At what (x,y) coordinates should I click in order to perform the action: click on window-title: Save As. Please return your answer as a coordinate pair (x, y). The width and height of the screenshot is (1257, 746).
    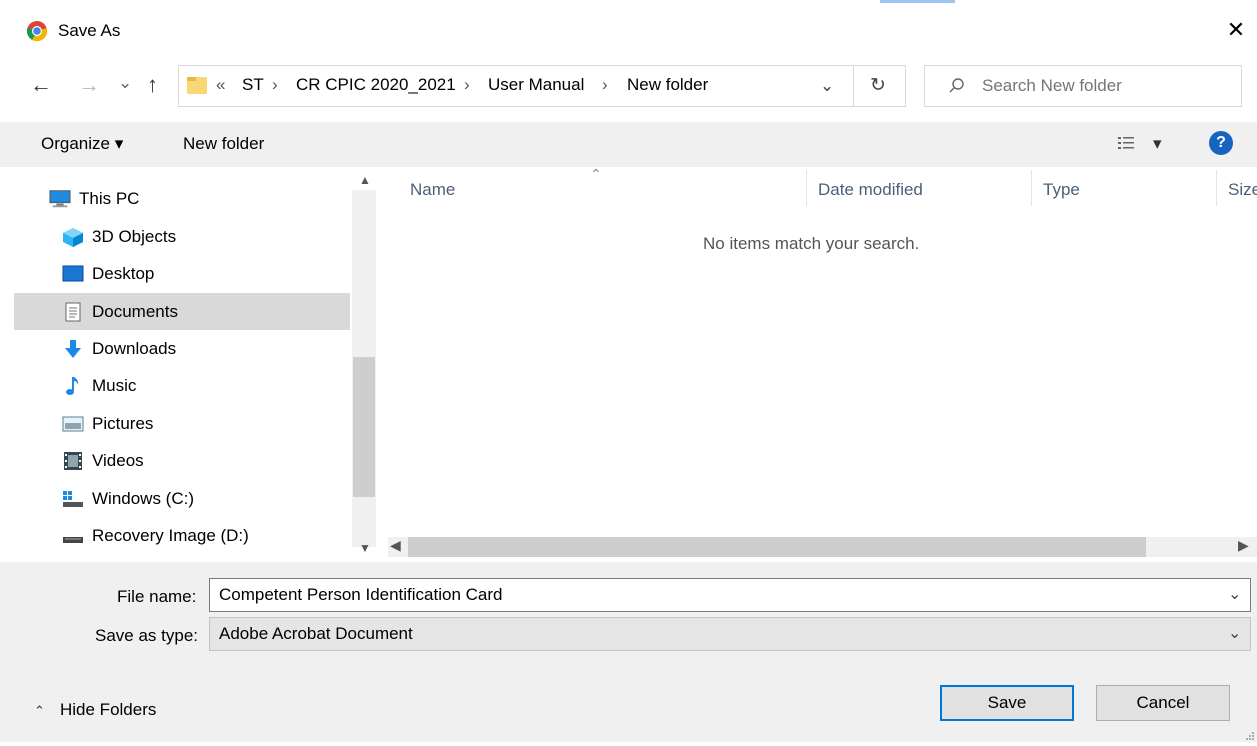
    Looking at the image, I should click on (89, 30).